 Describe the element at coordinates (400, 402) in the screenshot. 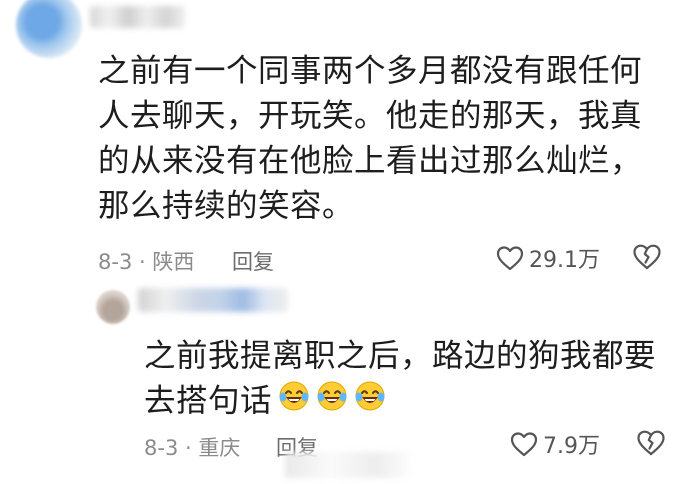

I see `comment-line: 去搭句话` at that location.